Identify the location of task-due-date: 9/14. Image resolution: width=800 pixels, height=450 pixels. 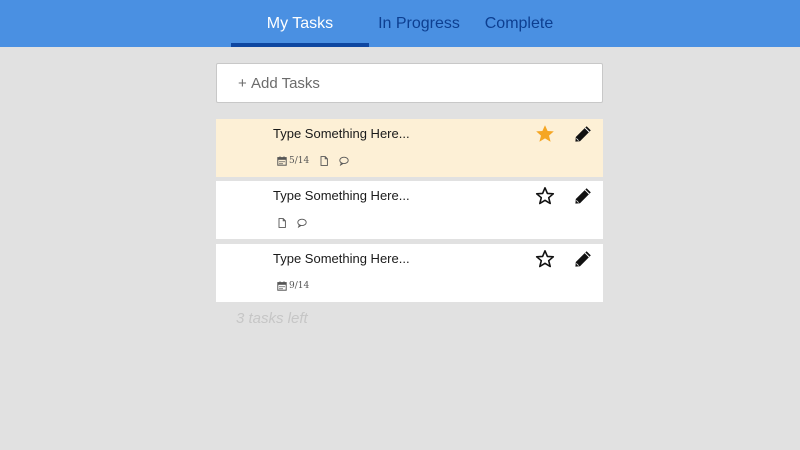
(293, 286).